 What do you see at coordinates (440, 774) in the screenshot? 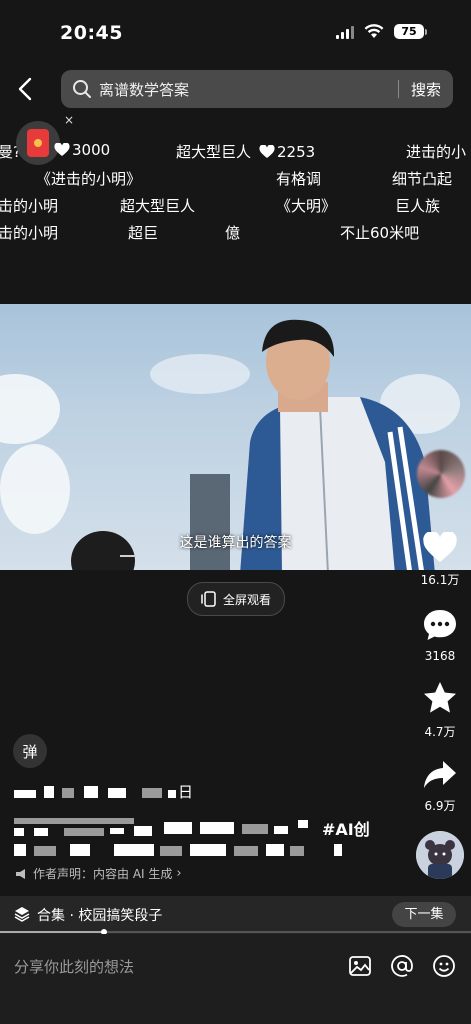
I see `share-arrow-icon` at bounding box center [440, 774].